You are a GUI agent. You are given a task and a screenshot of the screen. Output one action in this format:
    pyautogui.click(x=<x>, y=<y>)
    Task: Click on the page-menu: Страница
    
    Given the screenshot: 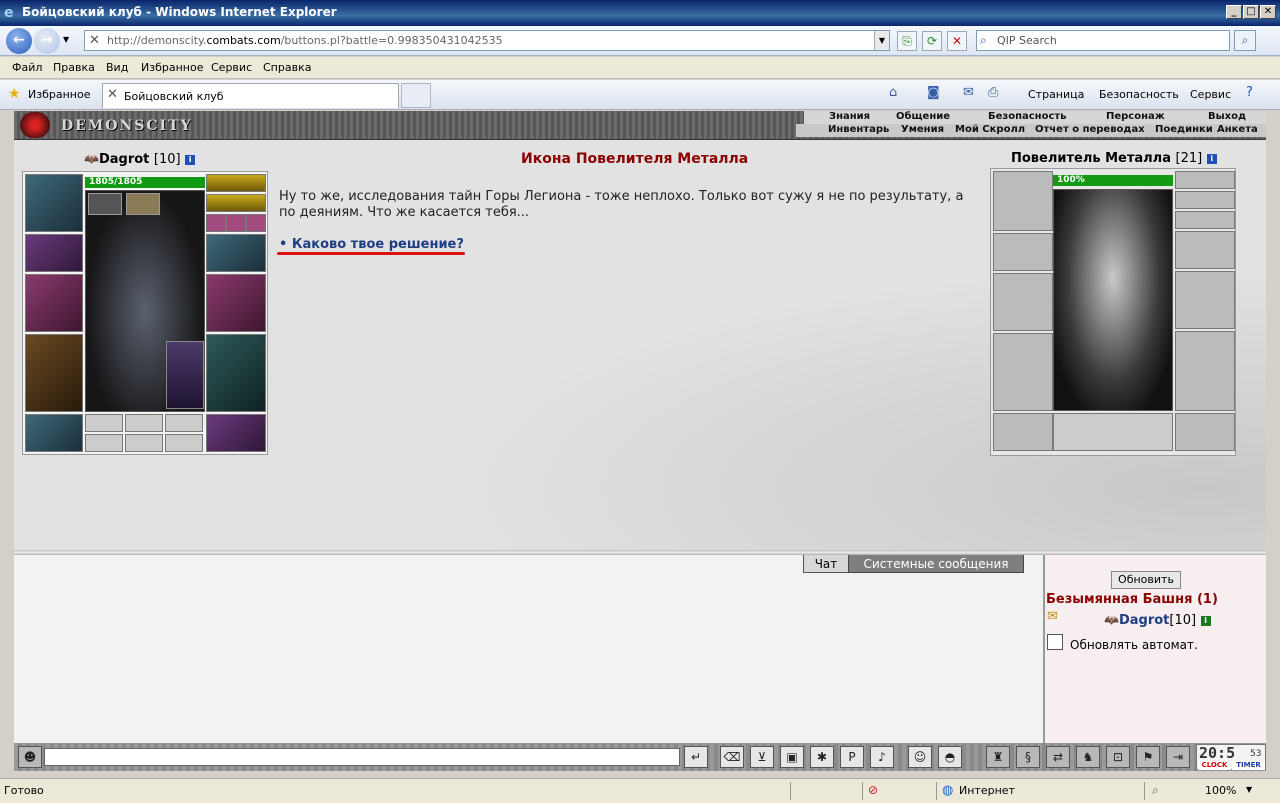 What is the action you would take?
    pyautogui.click(x=1056, y=94)
    